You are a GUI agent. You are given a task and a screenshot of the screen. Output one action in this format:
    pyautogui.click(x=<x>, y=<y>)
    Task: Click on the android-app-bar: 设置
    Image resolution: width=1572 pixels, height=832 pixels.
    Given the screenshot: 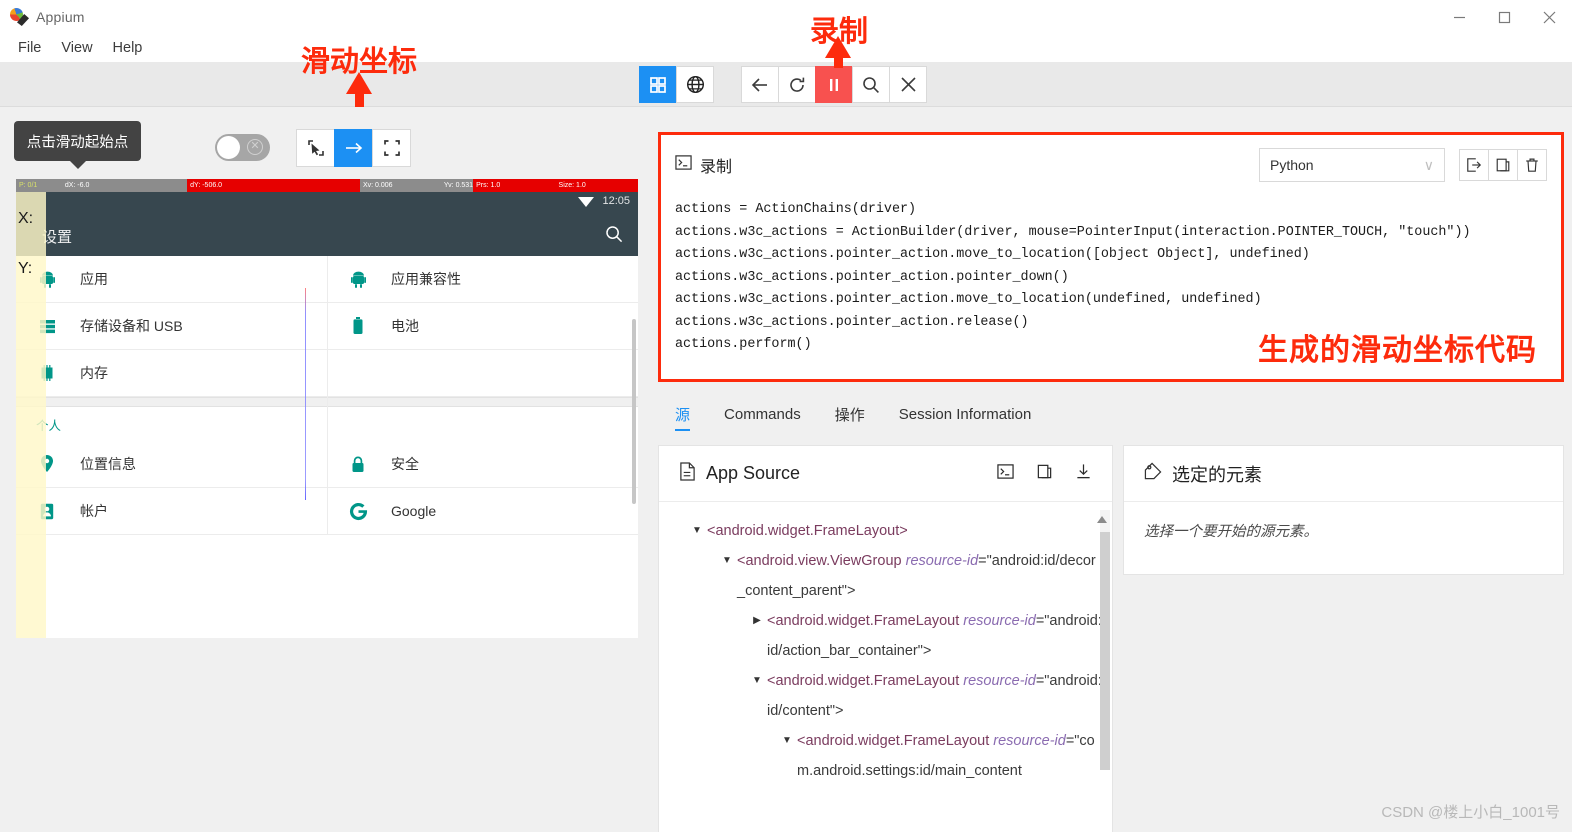 What is the action you would take?
    pyautogui.click(x=327, y=235)
    